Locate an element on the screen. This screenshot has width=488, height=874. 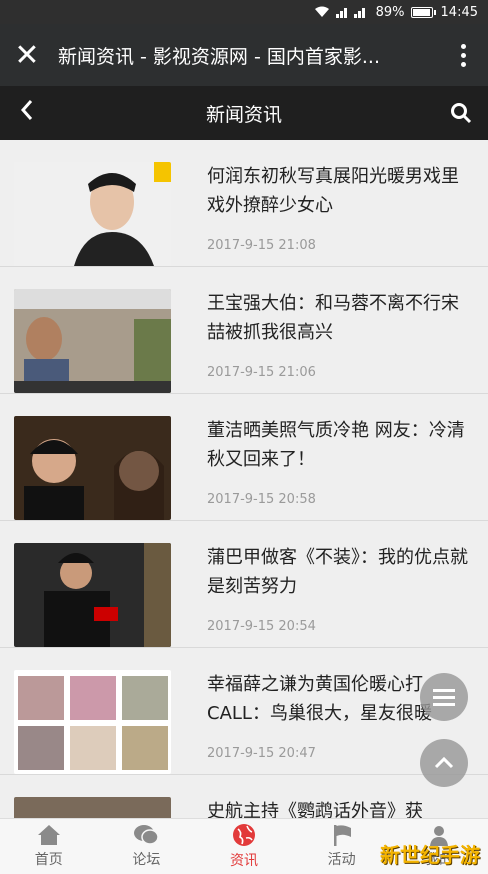
search-button is located at coordinates (461, 113).